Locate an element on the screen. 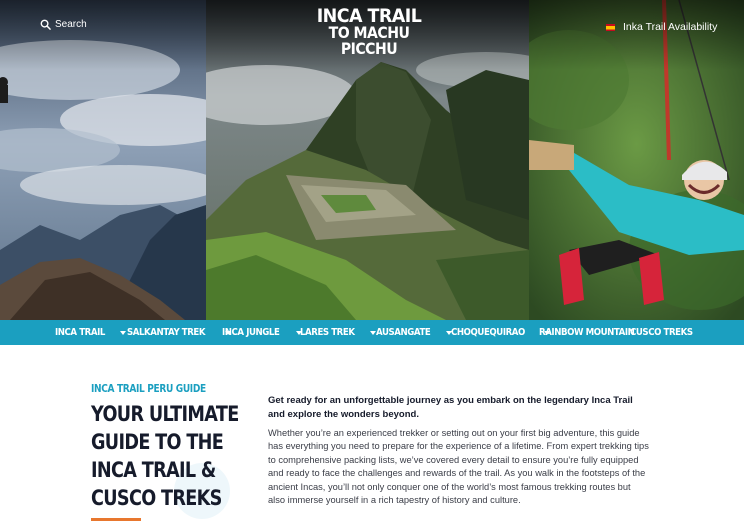 This screenshot has height=523, width=744. site-logo: INCA TRAIL TO MACHU PICCHU is located at coordinates (369, 32).